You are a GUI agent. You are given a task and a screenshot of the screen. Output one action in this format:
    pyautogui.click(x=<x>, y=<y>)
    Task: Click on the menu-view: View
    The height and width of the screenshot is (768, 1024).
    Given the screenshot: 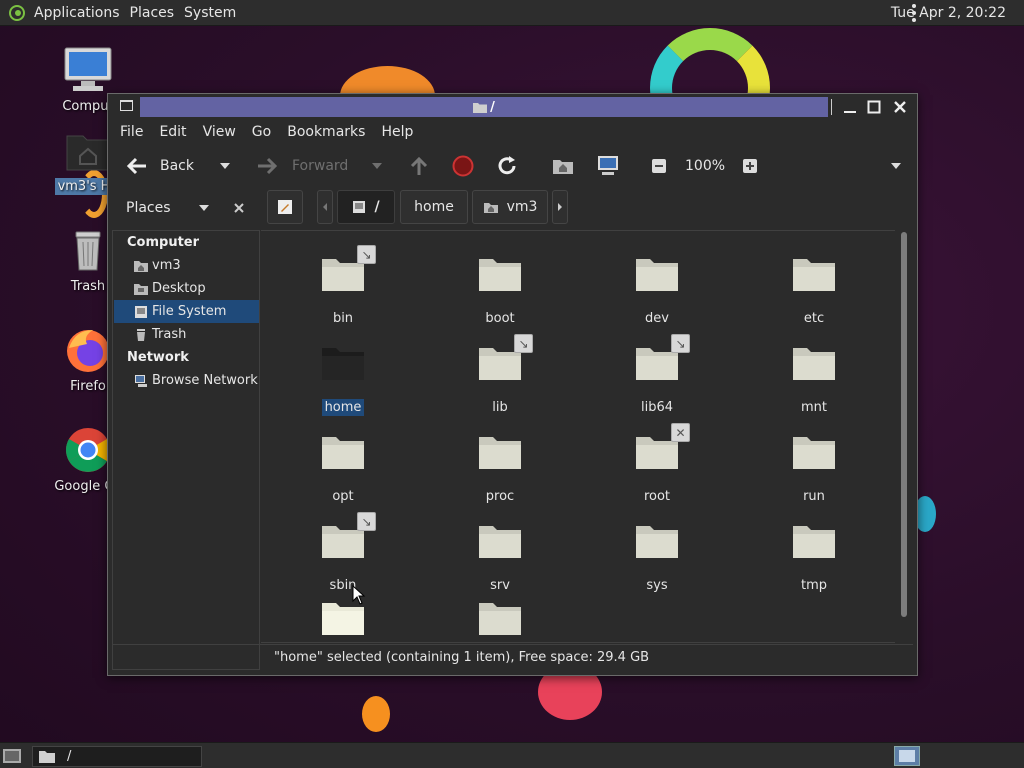 What is the action you would take?
    pyautogui.click(x=219, y=132)
    